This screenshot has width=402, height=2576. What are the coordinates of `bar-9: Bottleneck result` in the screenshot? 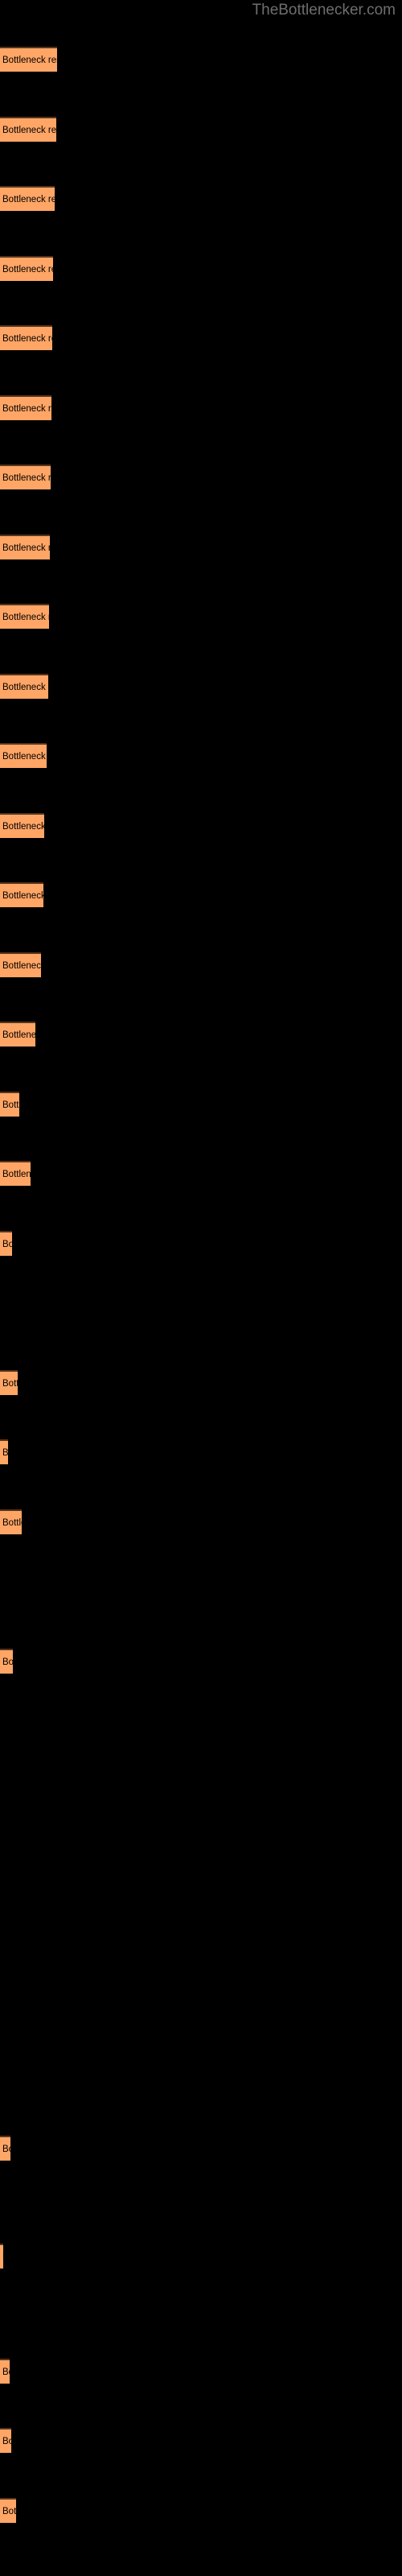 It's located at (24, 686).